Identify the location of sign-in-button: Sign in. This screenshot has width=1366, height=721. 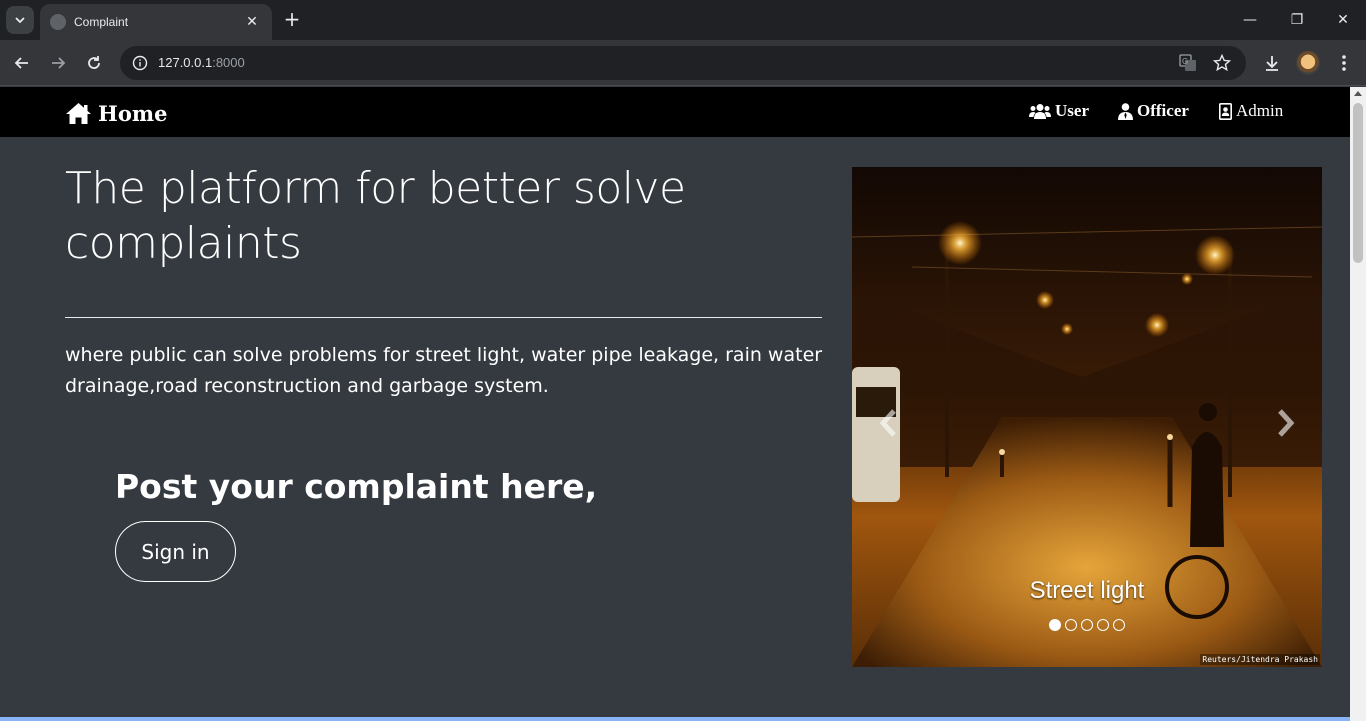
(175, 551).